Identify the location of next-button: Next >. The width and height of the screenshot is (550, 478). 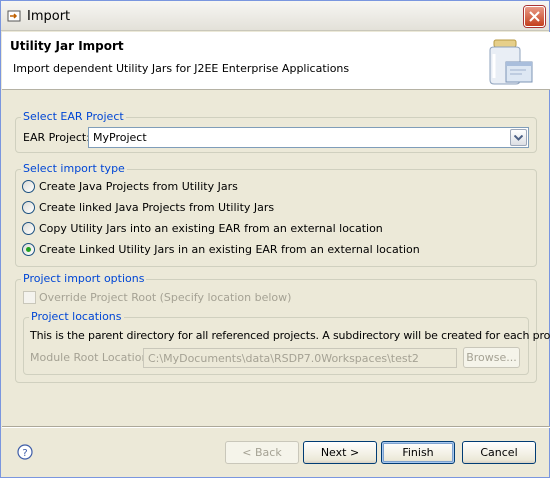
(340, 452).